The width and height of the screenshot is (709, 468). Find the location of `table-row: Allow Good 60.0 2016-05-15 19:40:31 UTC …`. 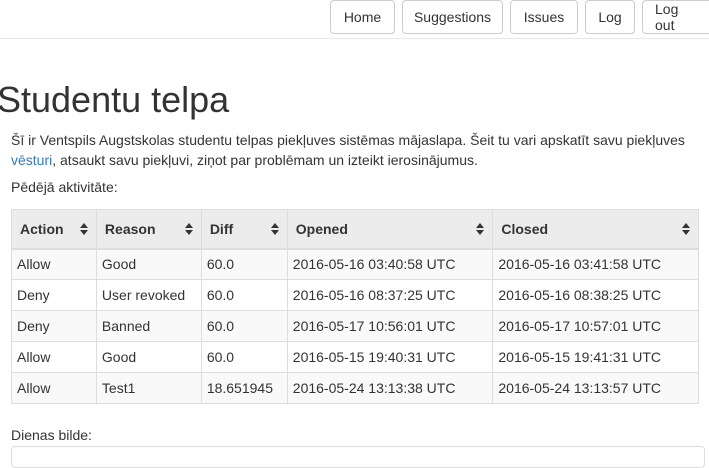

table-row: Allow Good 60.0 2016-05-15 19:40:31 UTC … is located at coordinates (355, 357).